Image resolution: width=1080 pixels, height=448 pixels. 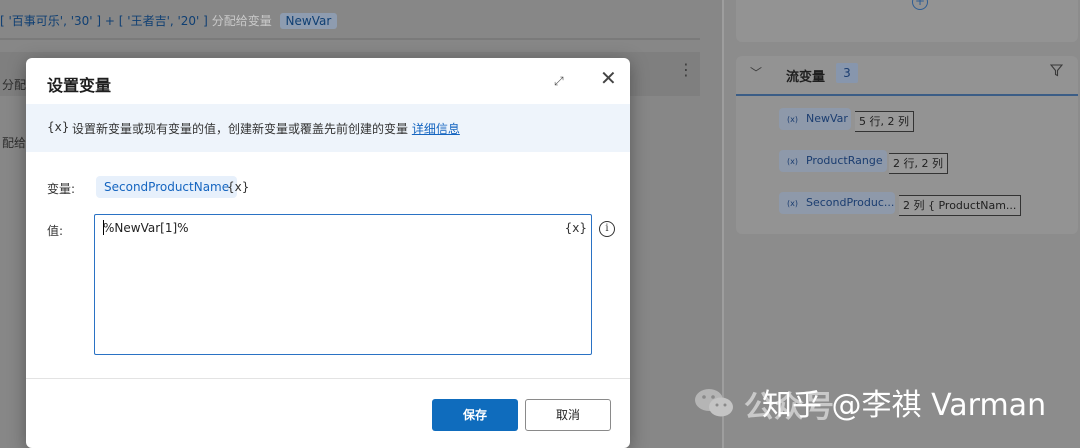 What do you see at coordinates (1056, 72) in the screenshot?
I see `filter-icon` at bounding box center [1056, 72].